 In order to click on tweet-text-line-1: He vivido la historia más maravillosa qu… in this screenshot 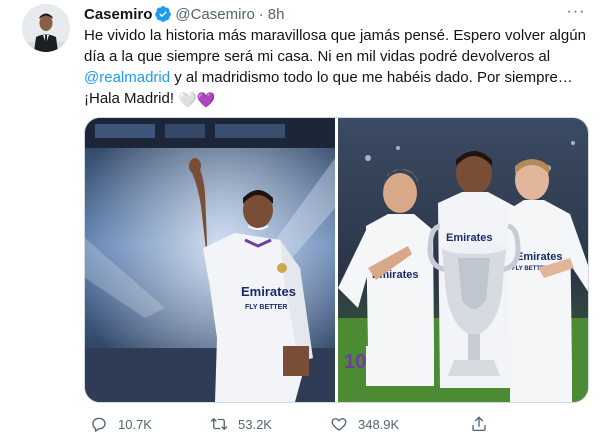, I will do `click(335, 35)`.